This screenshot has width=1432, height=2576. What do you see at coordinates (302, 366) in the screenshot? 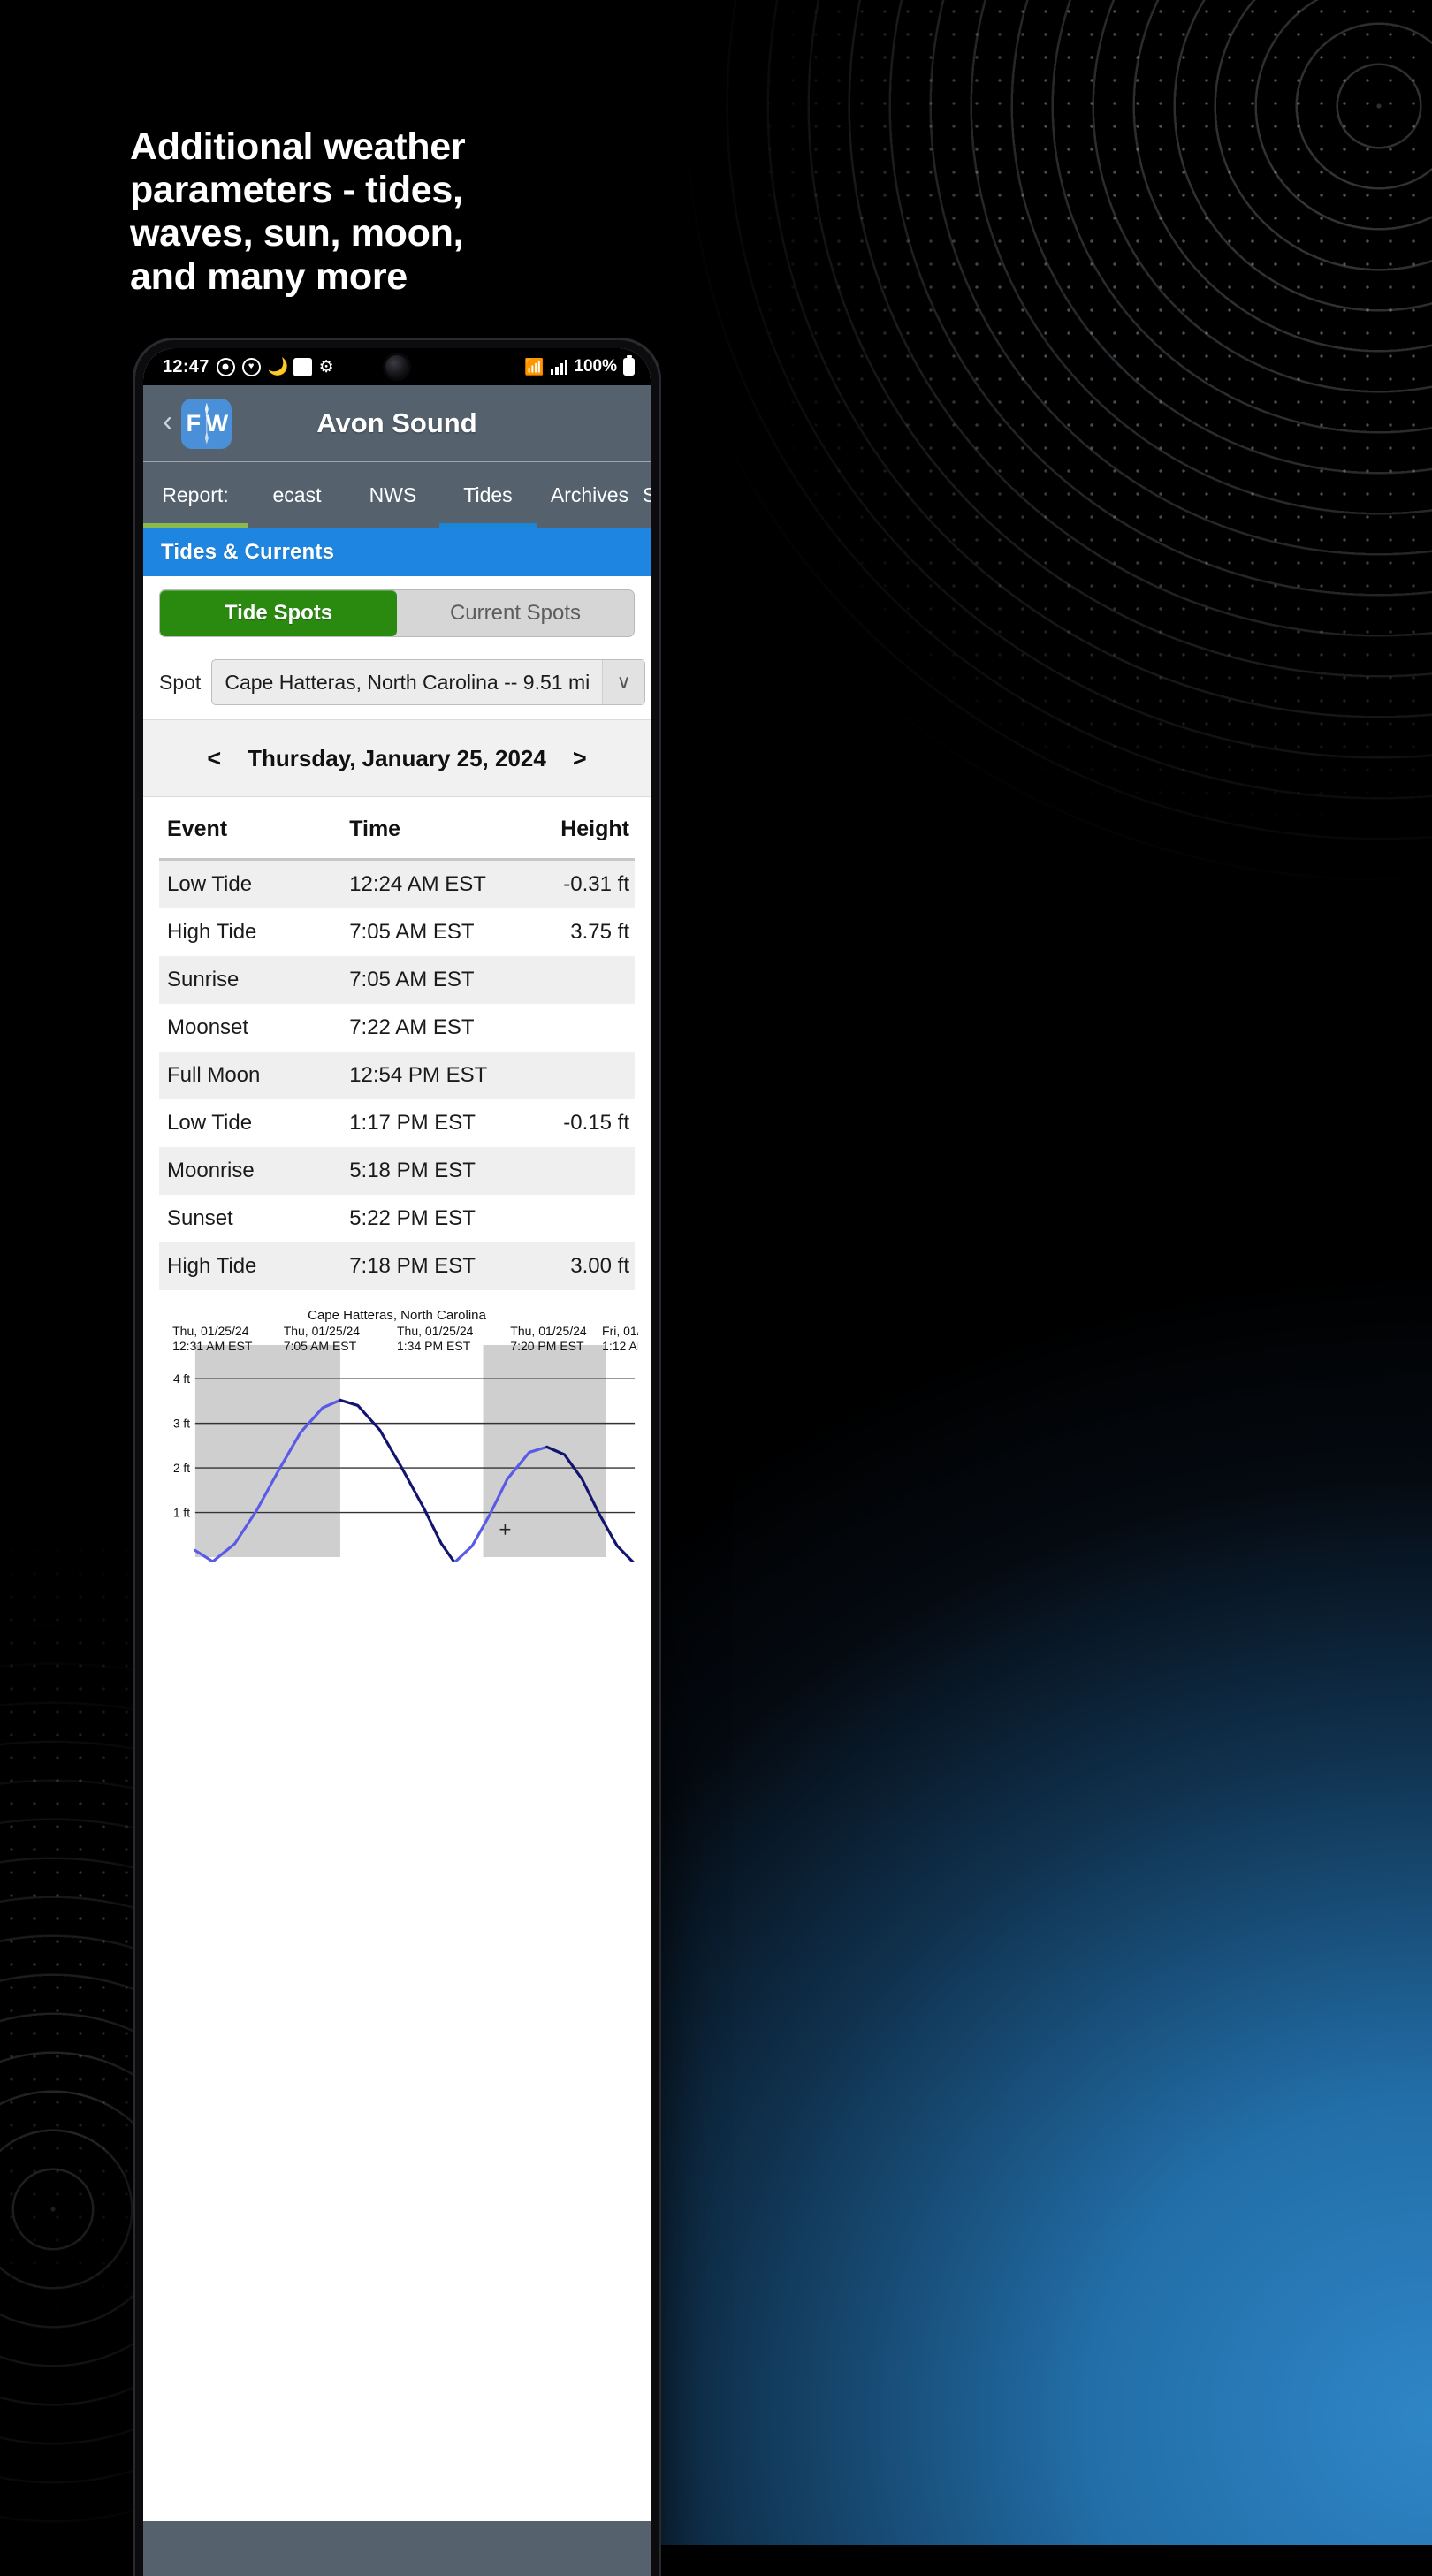
I see `image-icon` at bounding box center [302, 366].